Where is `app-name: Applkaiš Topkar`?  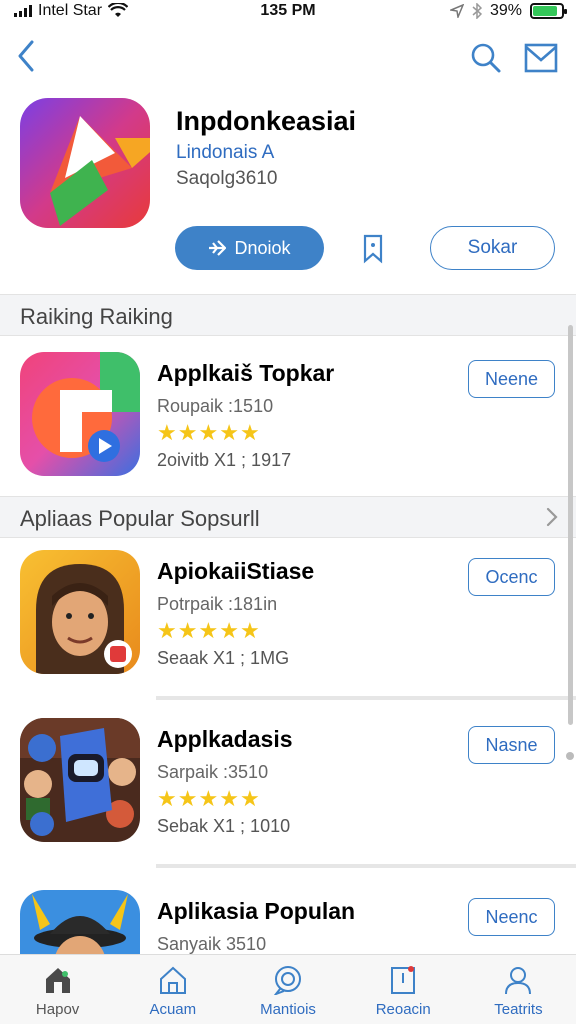 app-name: Applkaiš Topkar is located at coordinates (246, 373).